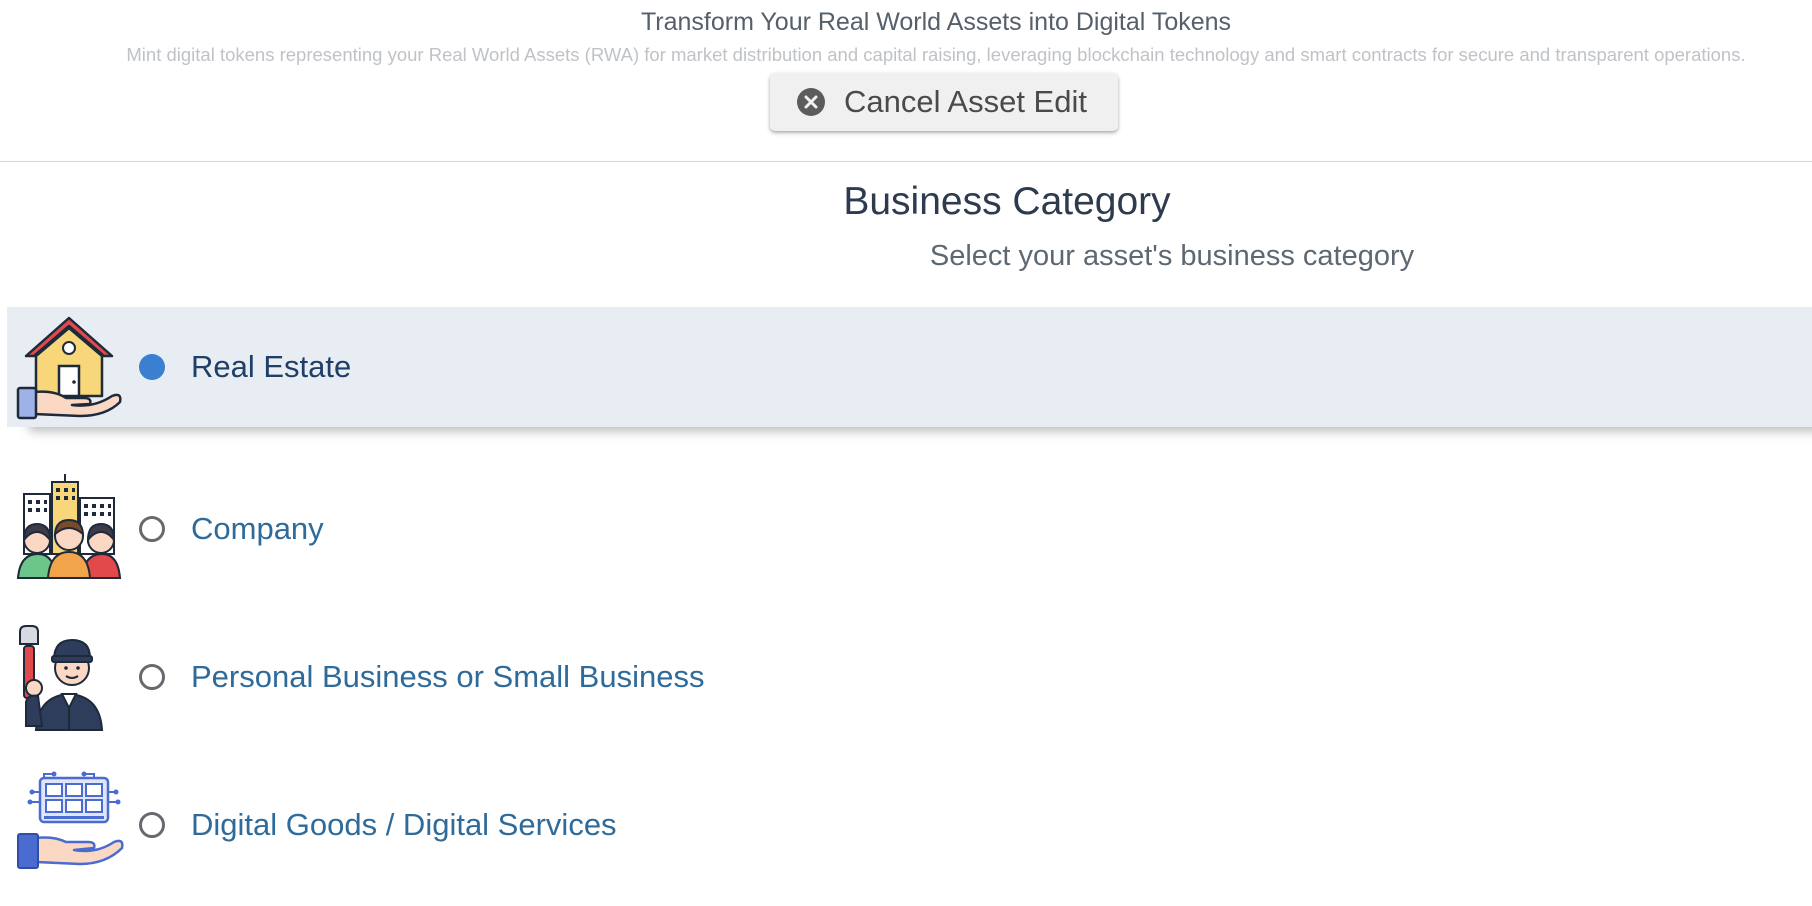  Describe the element at coordinates (69, 825) in the screenshot. I see `digital-device-in-hand-icon` at that location.